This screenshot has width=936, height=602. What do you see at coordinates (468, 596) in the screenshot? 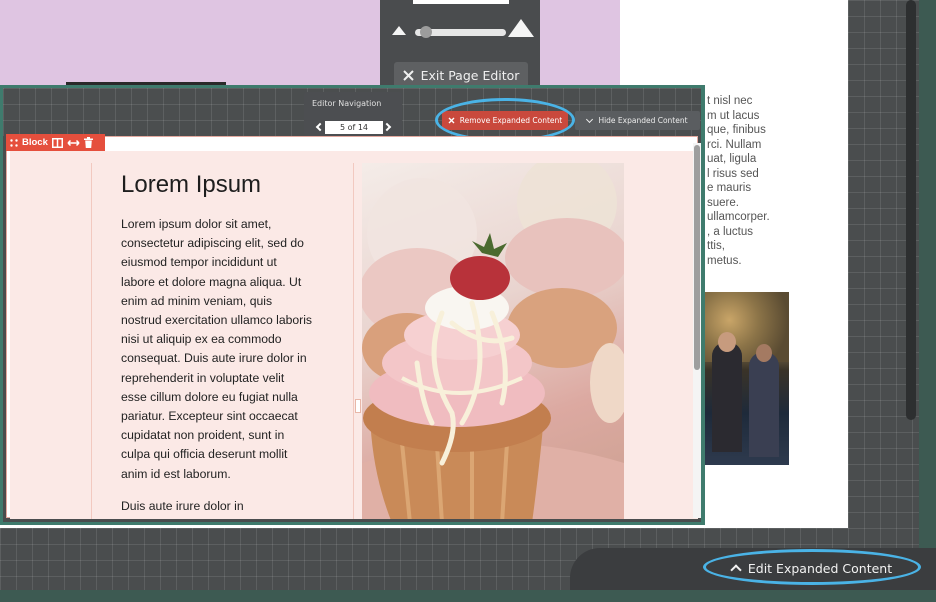
I see `frame-border-bottom` at bounding box center [468, 596].